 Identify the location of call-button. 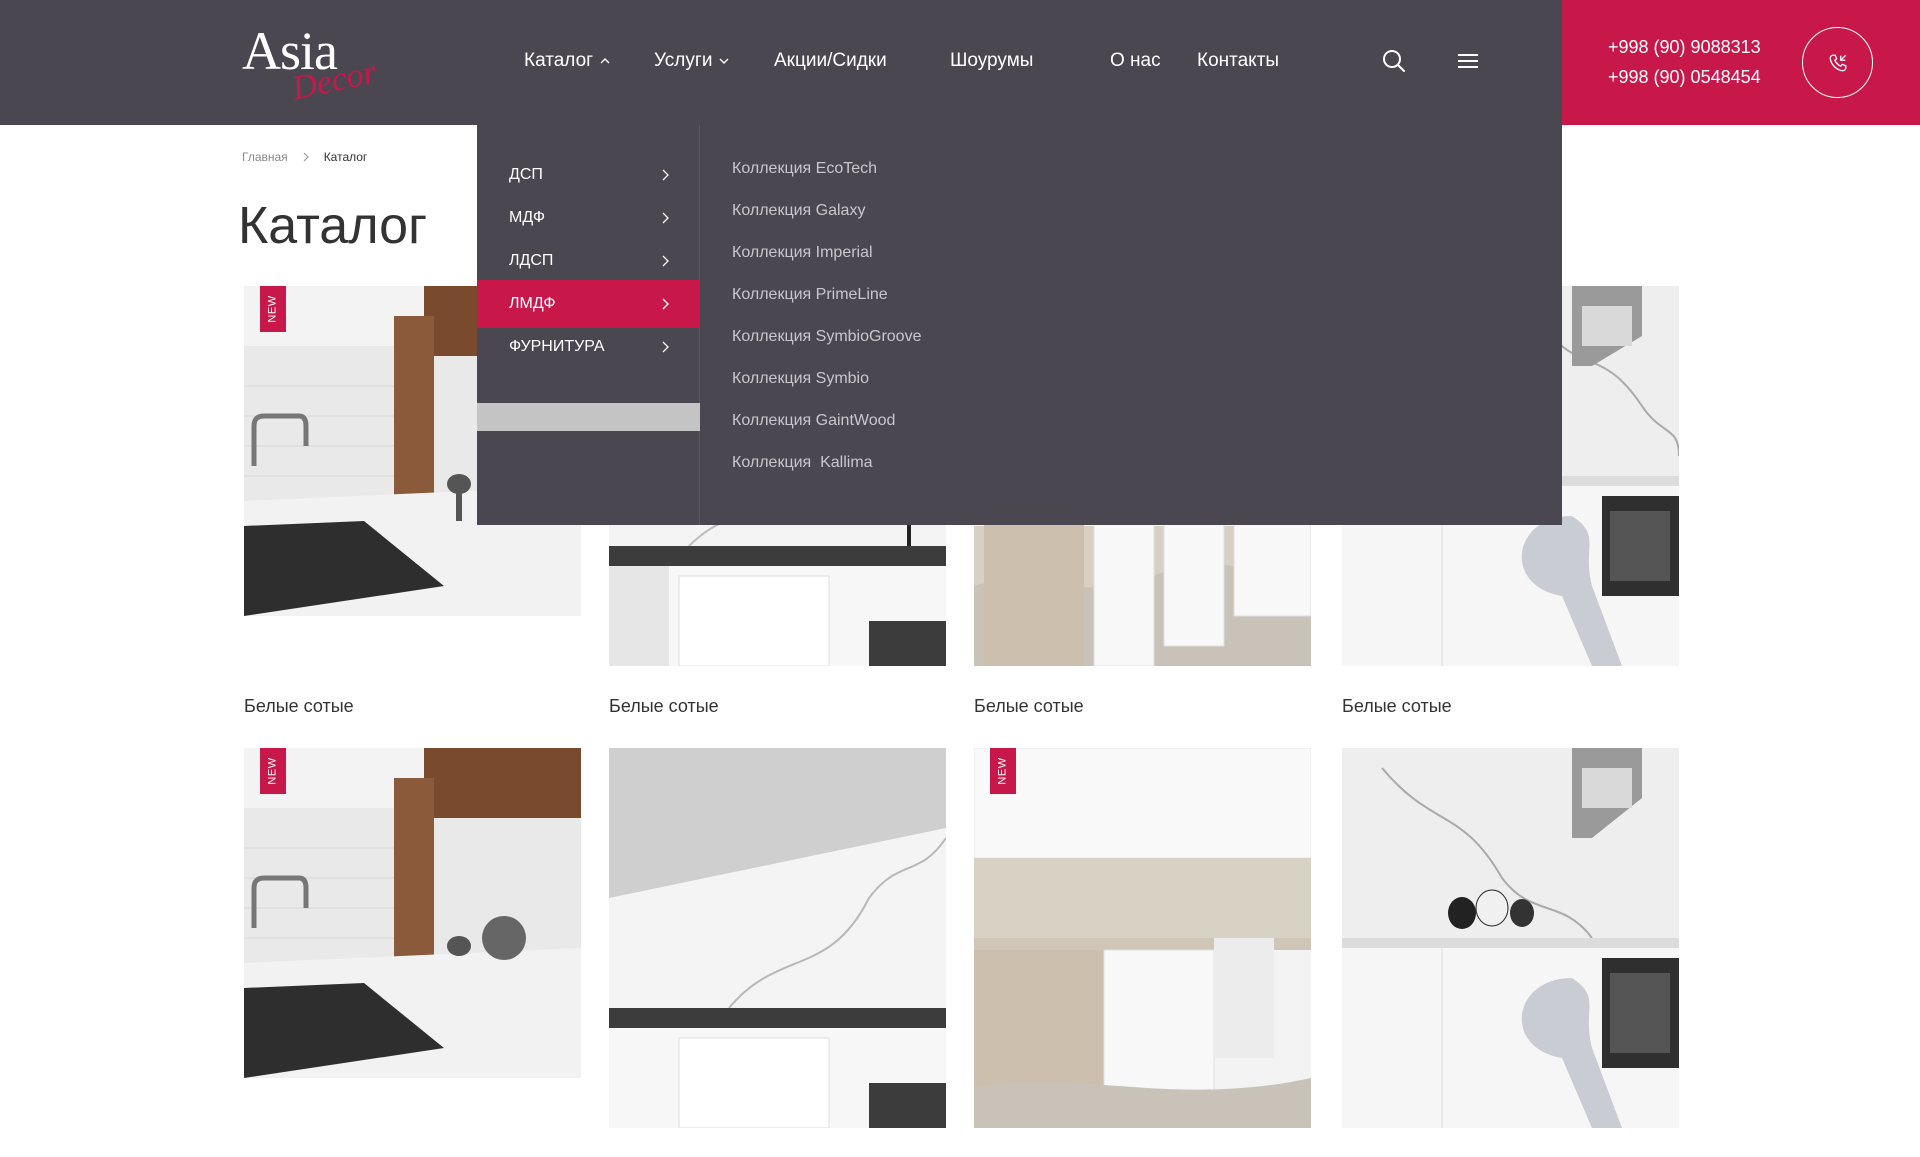
(1837, 62).